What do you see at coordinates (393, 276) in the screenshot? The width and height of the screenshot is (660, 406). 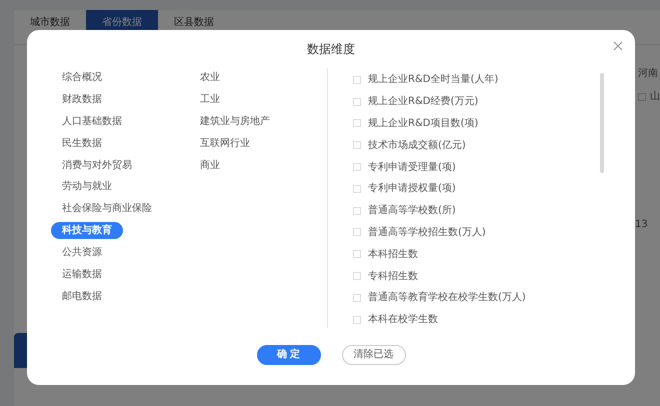 I see `checkbox-label: 专科招生数` at bounding box center [393, 276].